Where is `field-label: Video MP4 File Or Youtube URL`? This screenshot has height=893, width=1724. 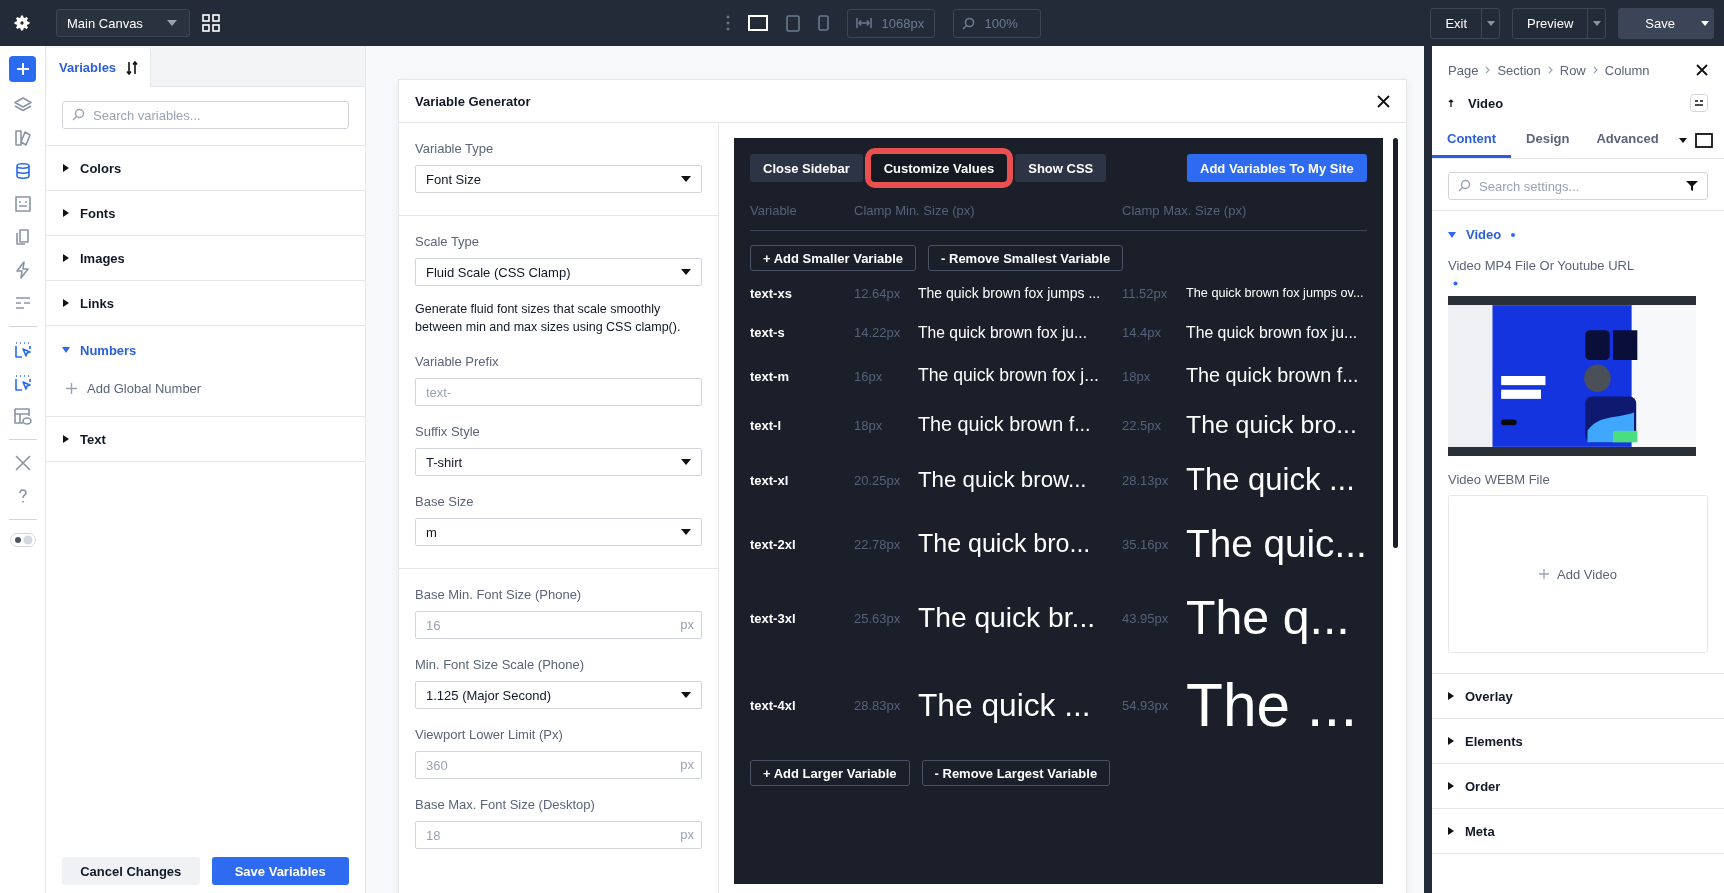
field-label: Video MP4 File Or Youtube URL is located at coordinates (1542, 265).